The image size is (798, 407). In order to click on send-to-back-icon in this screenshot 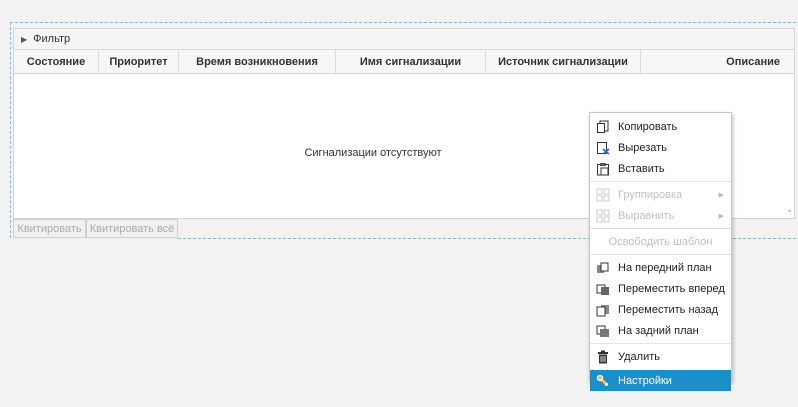, I will do `click(602, 331)`.